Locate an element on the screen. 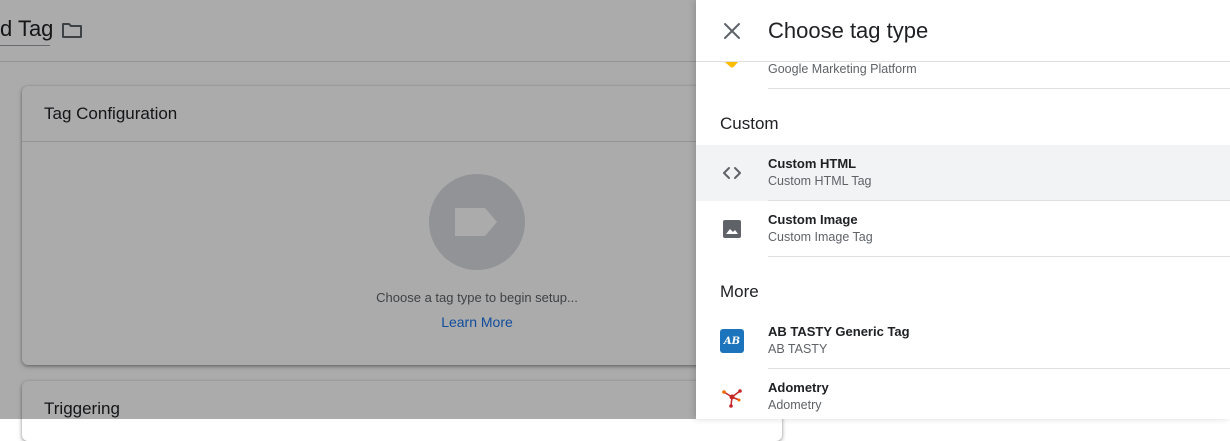  ab-tasty-logo-text: AB is located at coordinates (732, 341).